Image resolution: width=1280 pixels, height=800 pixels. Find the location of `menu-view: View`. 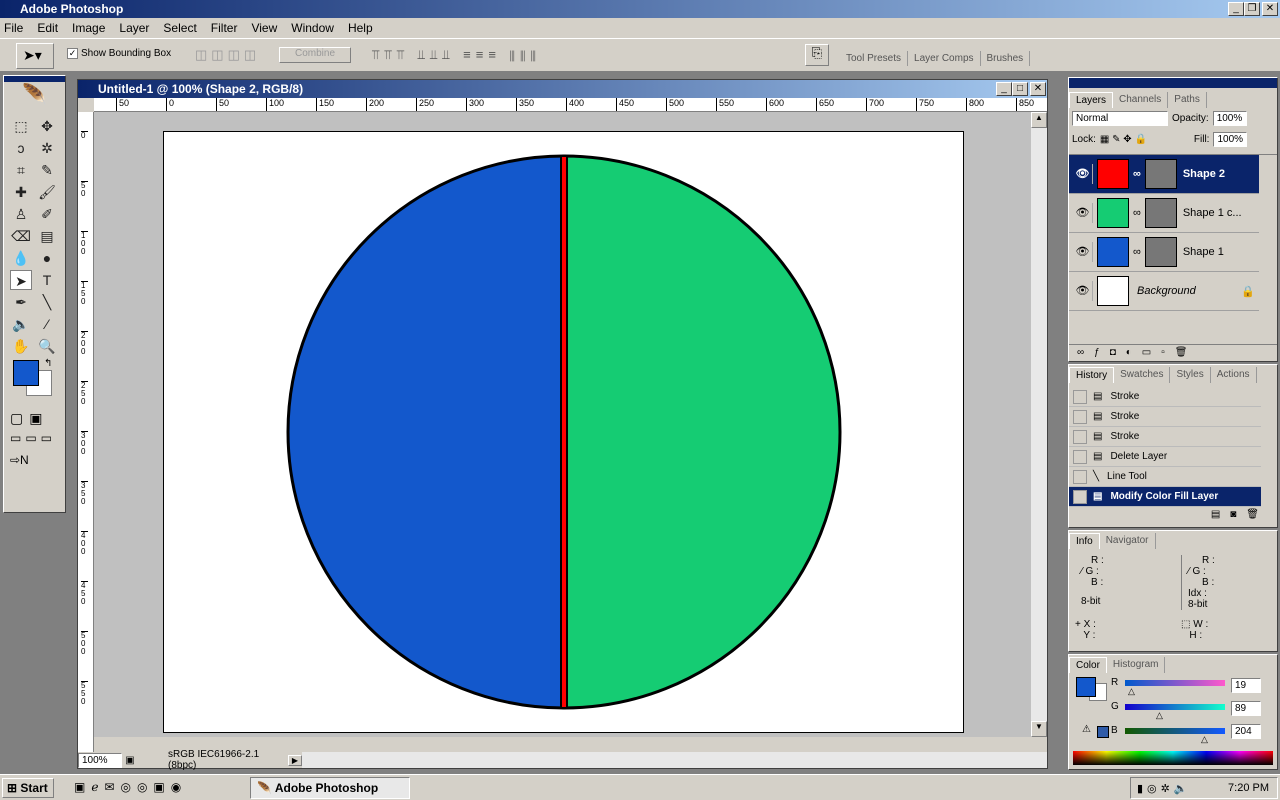

menu-view: View is located at coordinates (264, 29).